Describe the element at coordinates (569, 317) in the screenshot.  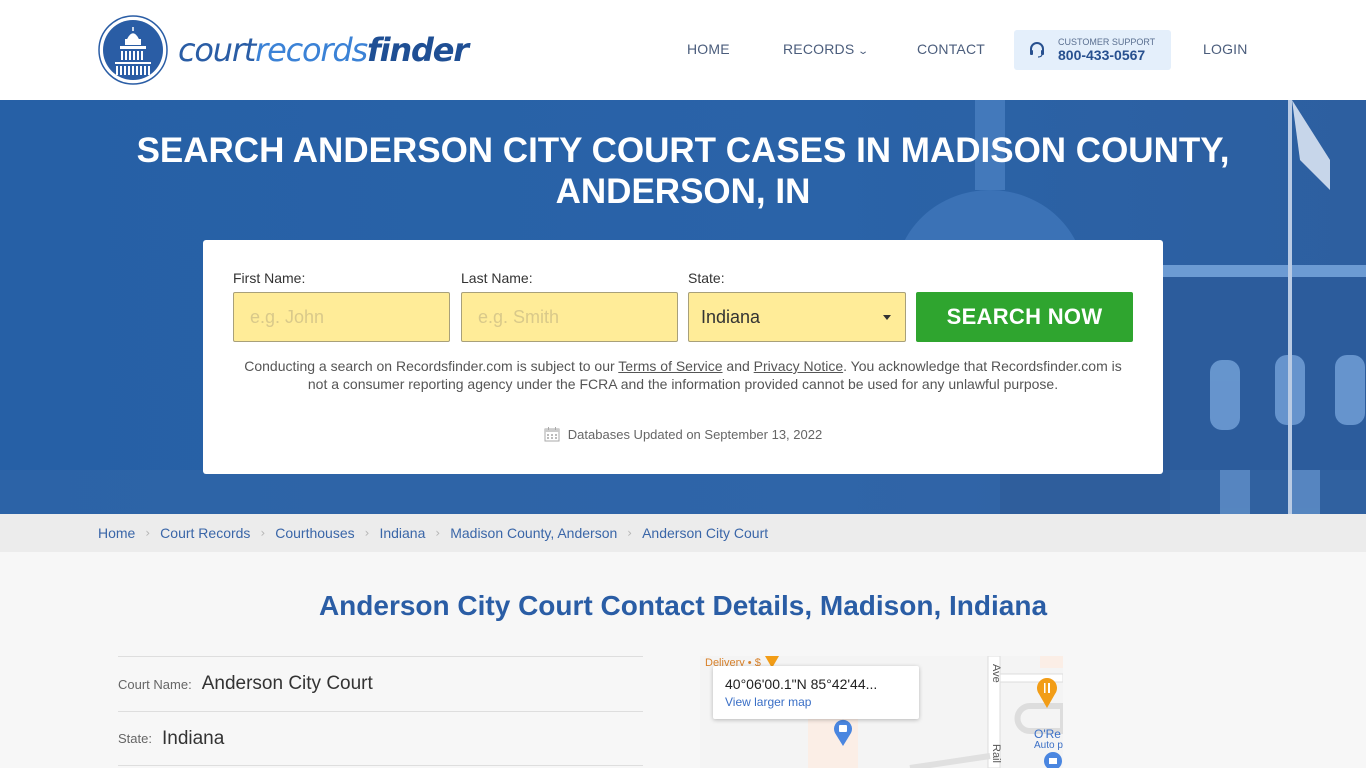
I see `last-name-input` at that location.